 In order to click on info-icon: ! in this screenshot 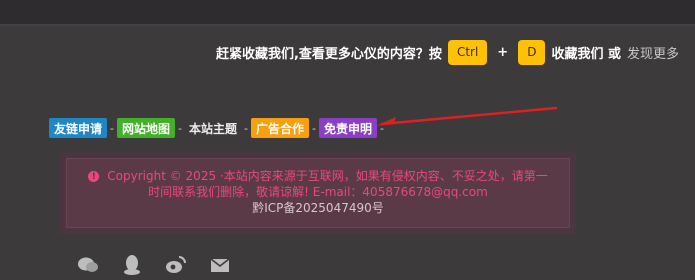, I will do `click(94, 176)`.